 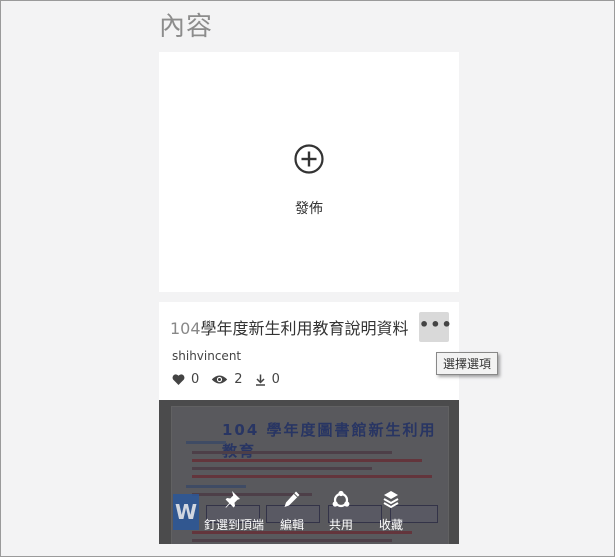 What do you see at coordinates (467, 363) in the screenshot?
I see `more-options-tooltip: 選擇選項` at bounding box center [467, 363].